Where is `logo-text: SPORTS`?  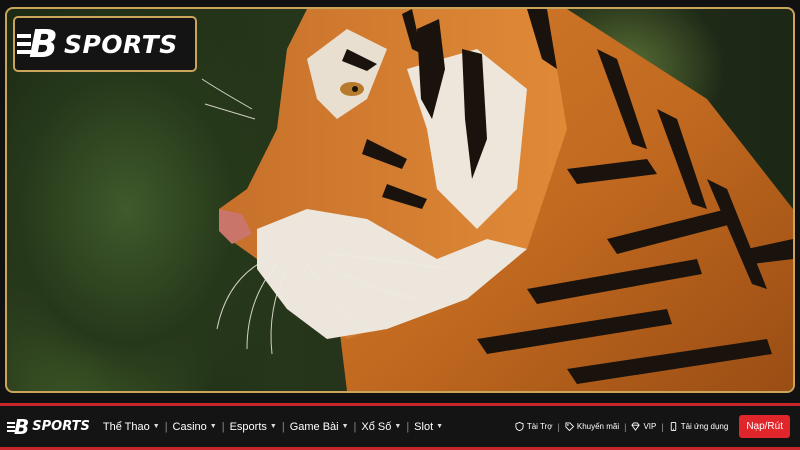 logo-text: SPORTS is located at coordinates (120, 44).